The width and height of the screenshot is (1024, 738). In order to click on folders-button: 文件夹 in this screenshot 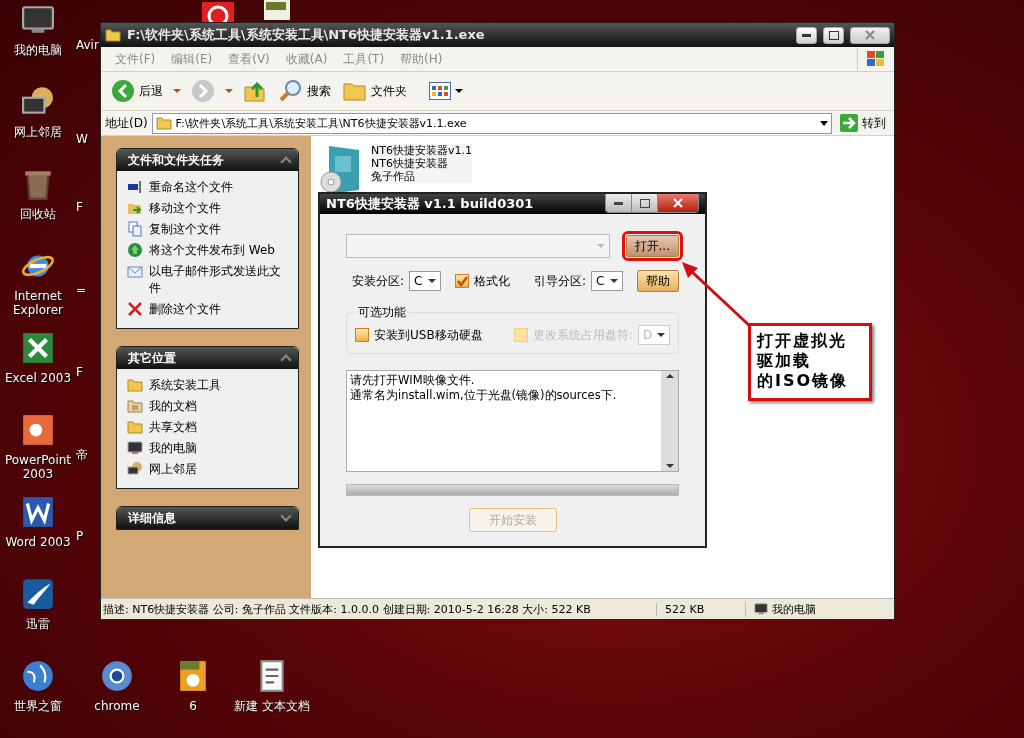, I will do `click(375, 91)`.